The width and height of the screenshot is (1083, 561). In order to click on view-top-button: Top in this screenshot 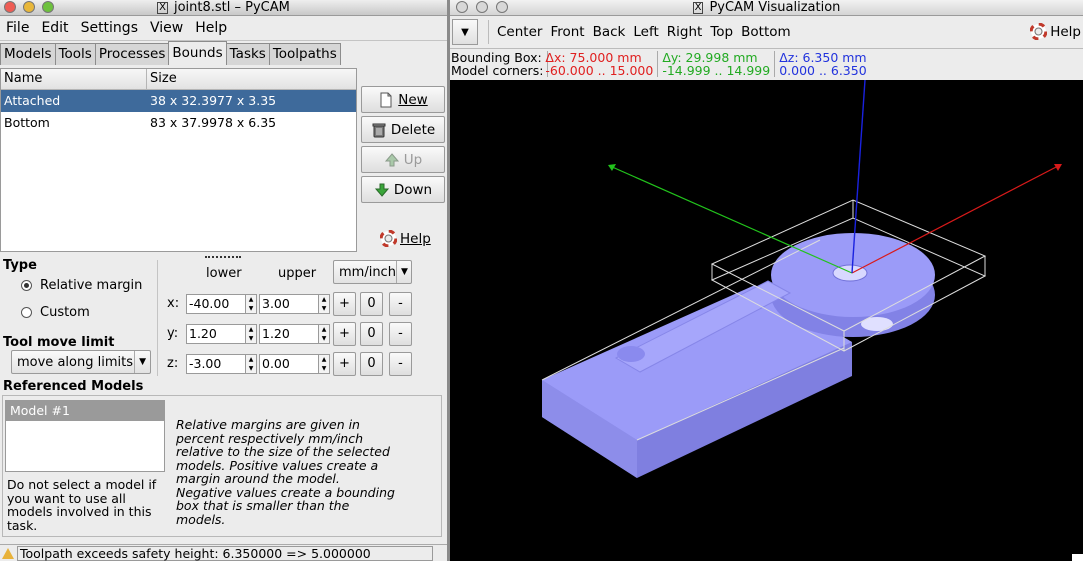, I will do `click(721, 32)`.